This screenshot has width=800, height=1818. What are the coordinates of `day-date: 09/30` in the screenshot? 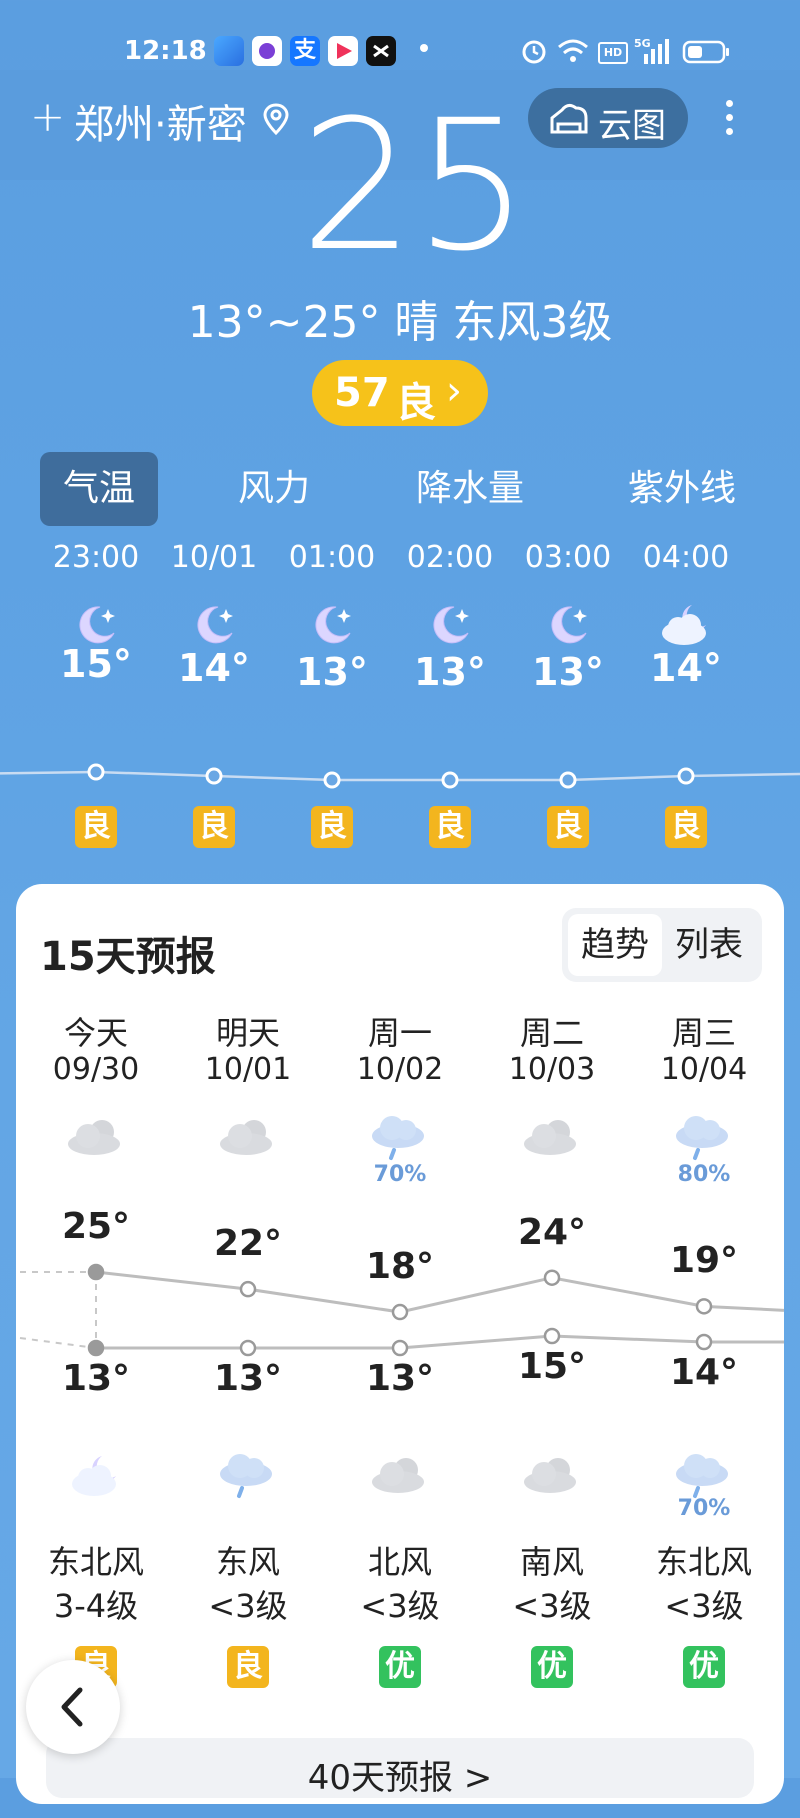 It's located at (96, 1069).